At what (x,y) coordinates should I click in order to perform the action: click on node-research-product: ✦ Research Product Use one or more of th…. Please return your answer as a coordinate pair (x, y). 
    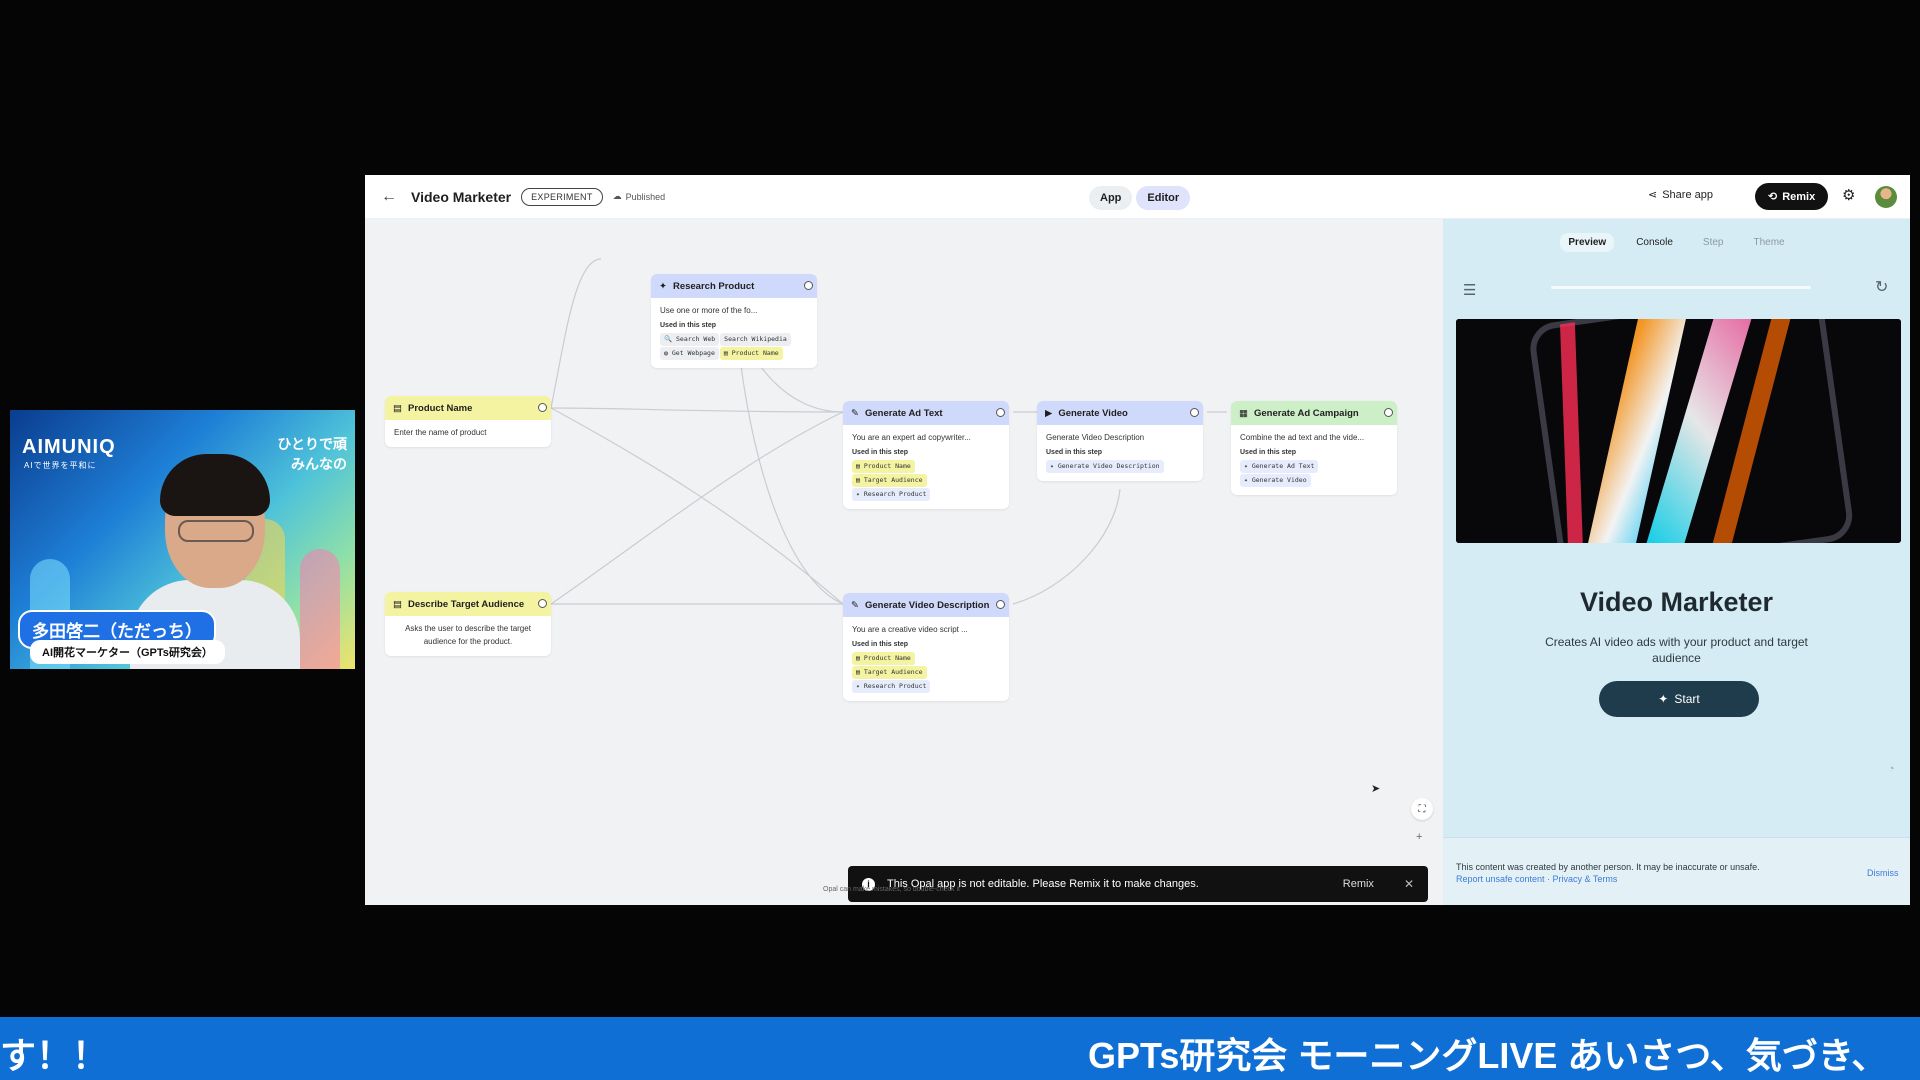
    Looking at the image, I should click on (734, 321).